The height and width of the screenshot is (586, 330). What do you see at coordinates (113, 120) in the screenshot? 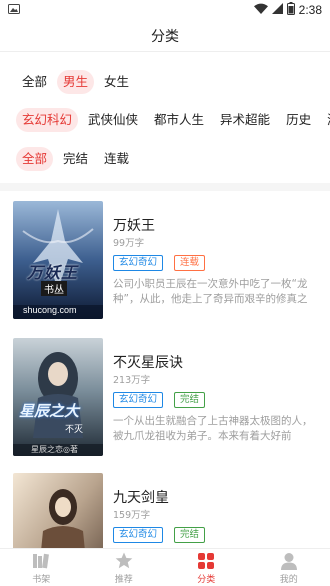
I see `filter-genre-wuxia: 武侠仙侠` at bounding box center [113, 120].